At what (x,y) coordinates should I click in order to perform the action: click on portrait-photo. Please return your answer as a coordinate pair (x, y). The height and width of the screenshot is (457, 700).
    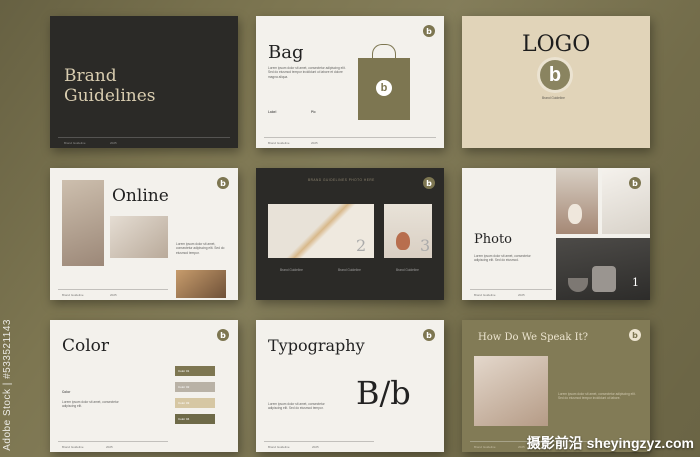
    Looking at the image, I should click on (511, 391).